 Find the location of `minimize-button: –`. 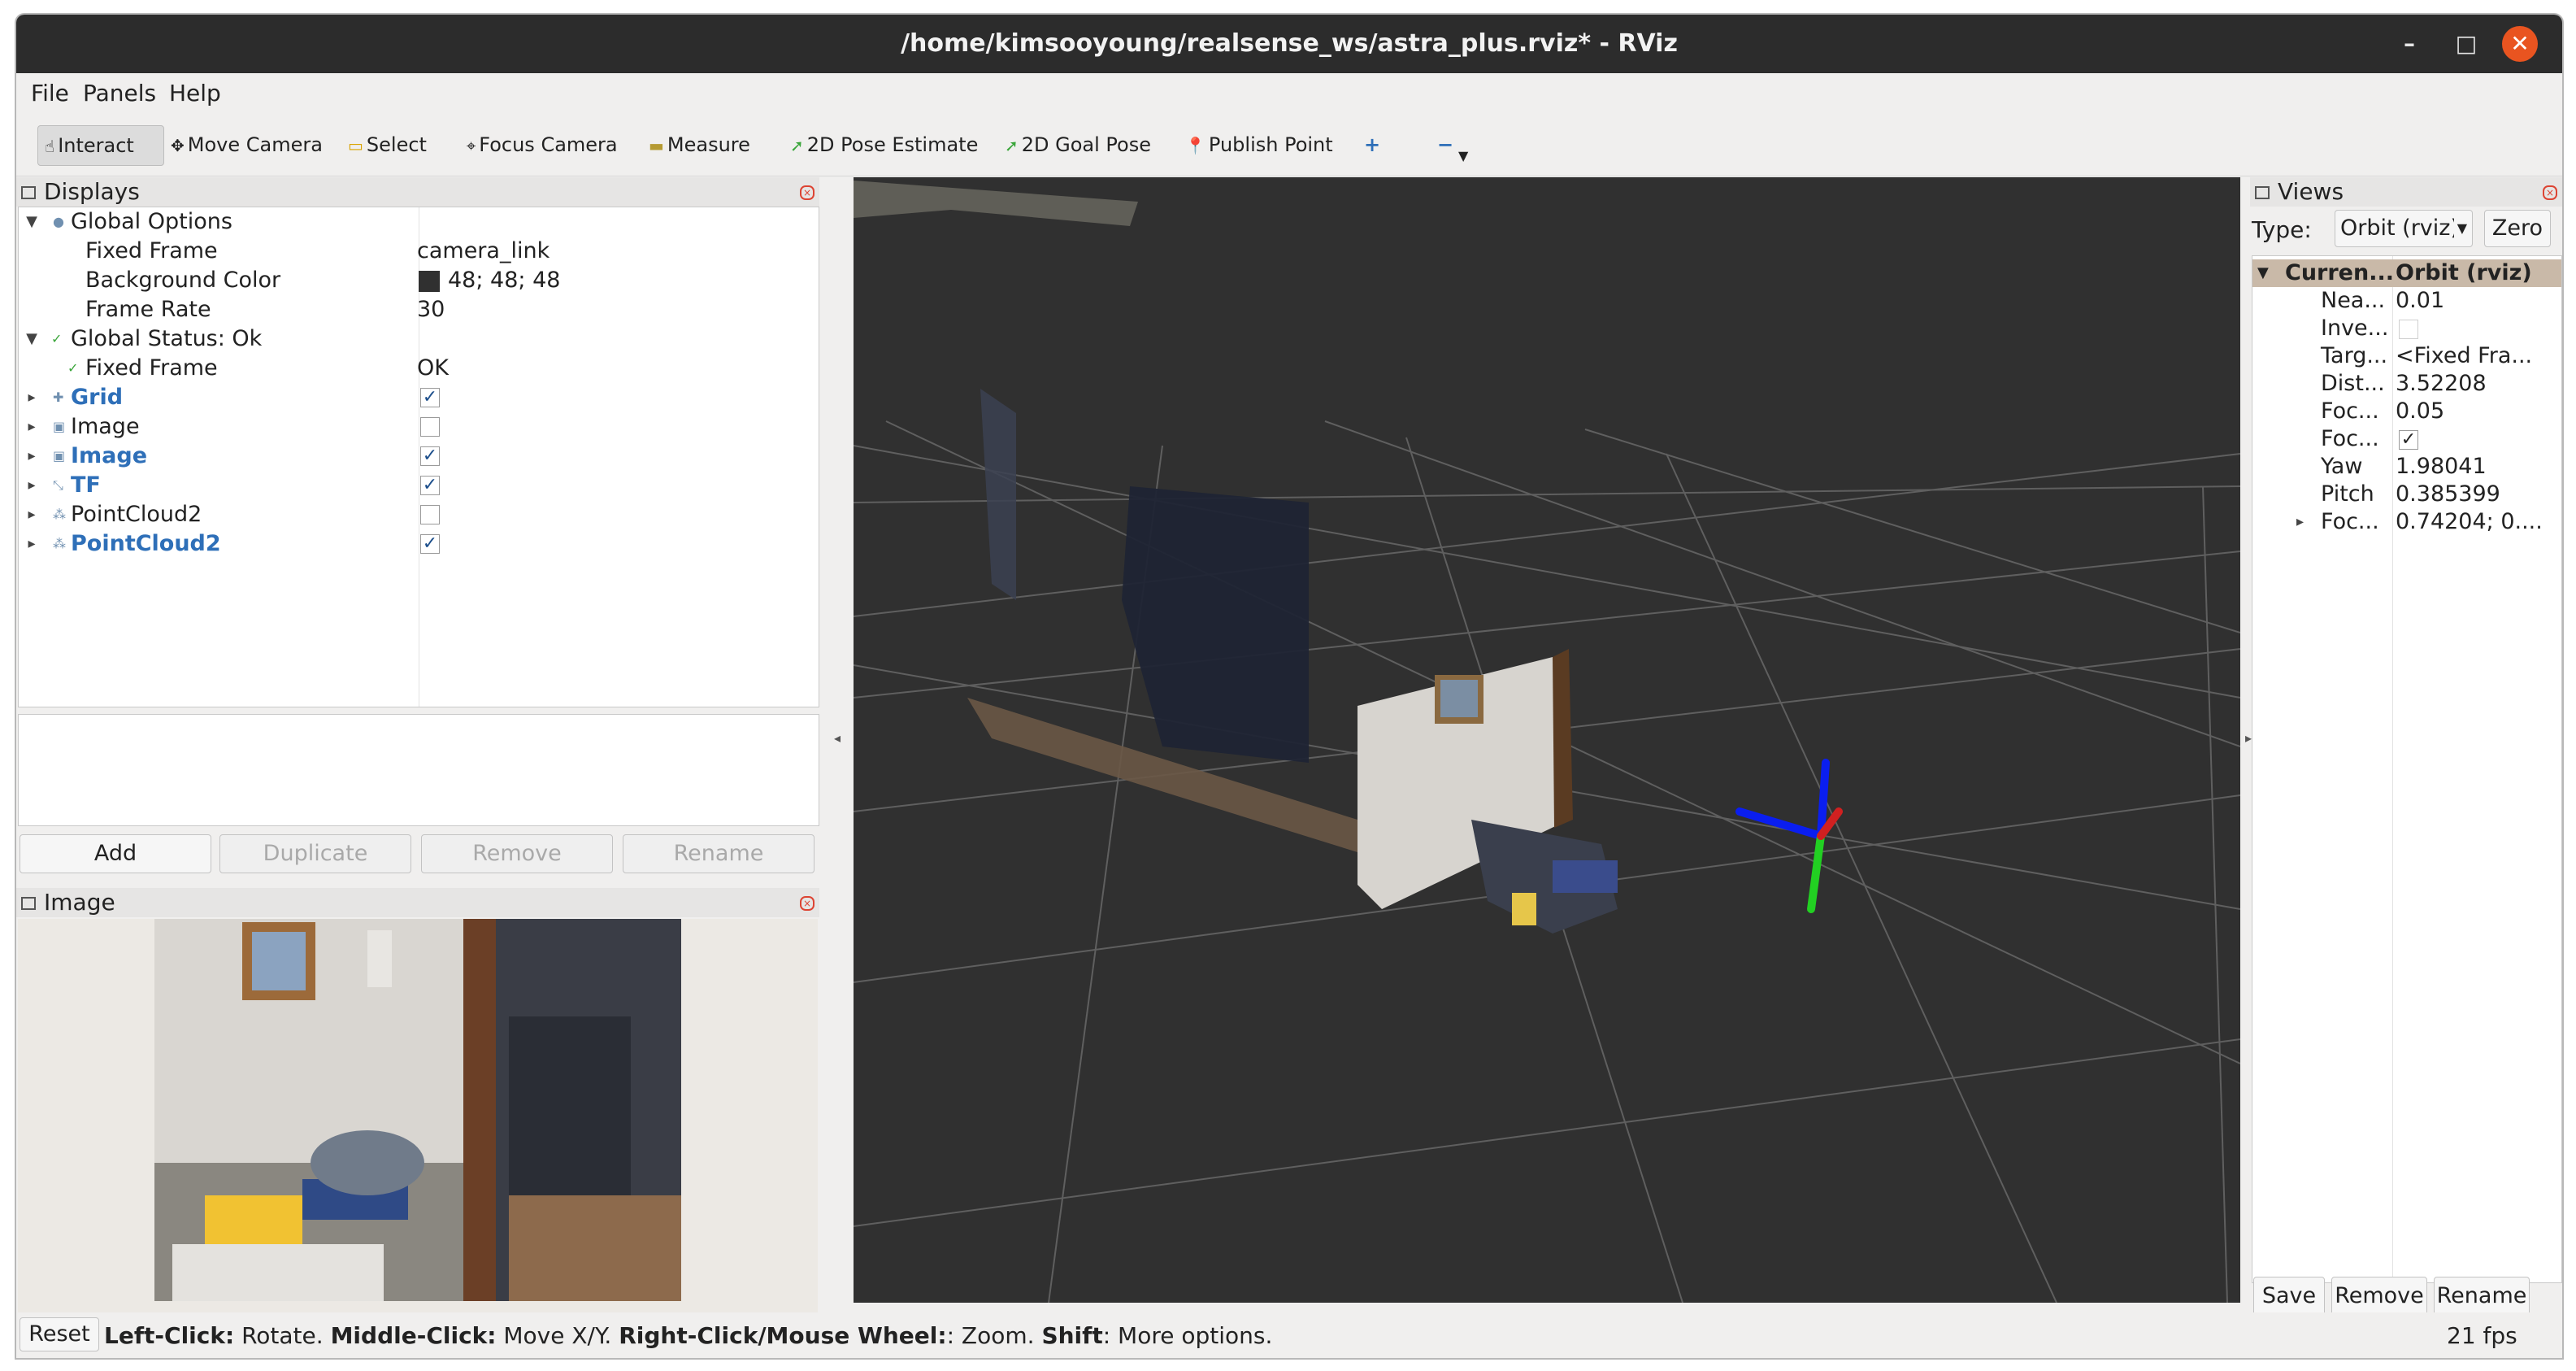

minimize-button: – is located at coordinates (2409, 44).